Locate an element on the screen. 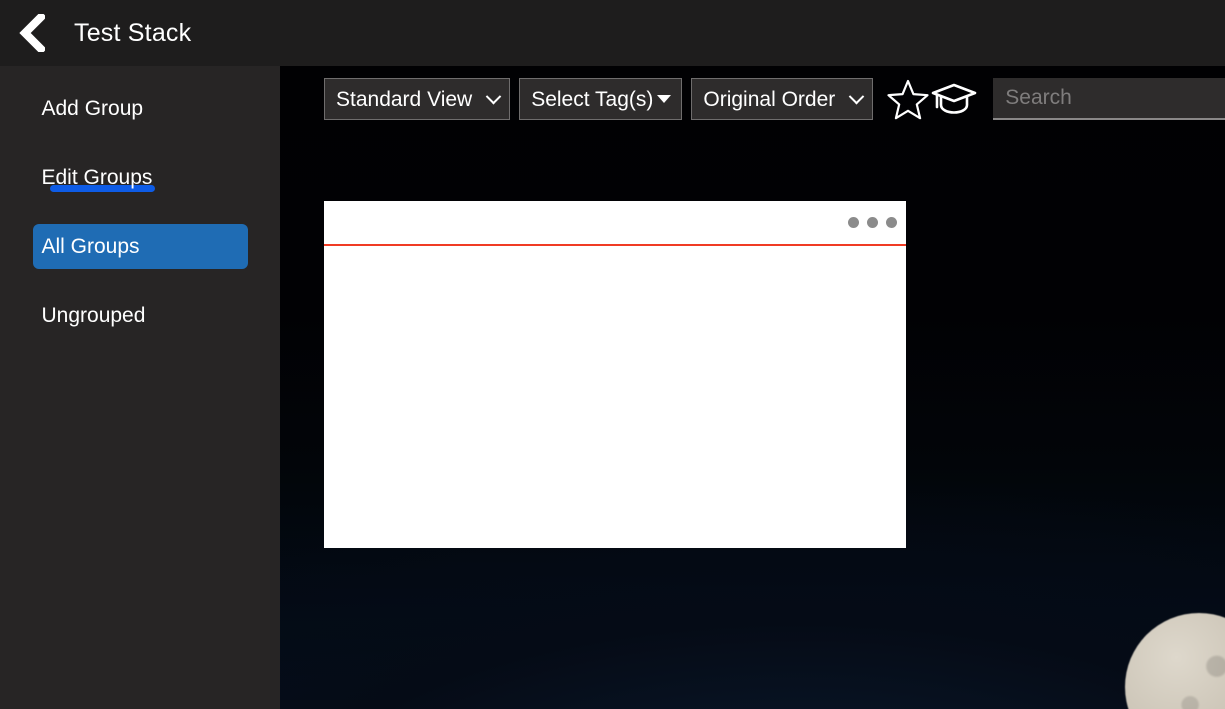 The width and height of the screenshot is (1225, 709). sidebar-item-edit-groups: Edit Groups is located at coordinates (140, 177).